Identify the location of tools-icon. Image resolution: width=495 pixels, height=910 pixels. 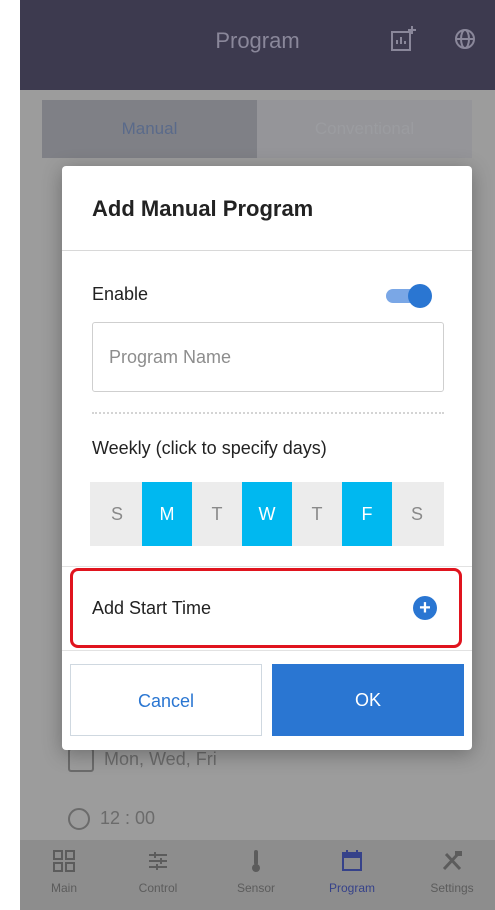
(452, 861).